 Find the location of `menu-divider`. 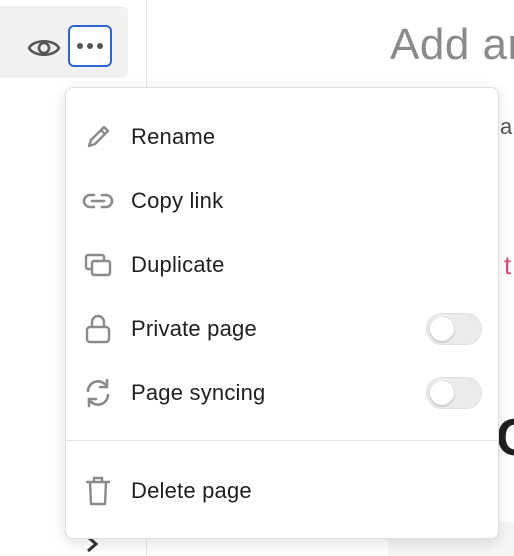

menu-divider is located at coordinates (282, 440).